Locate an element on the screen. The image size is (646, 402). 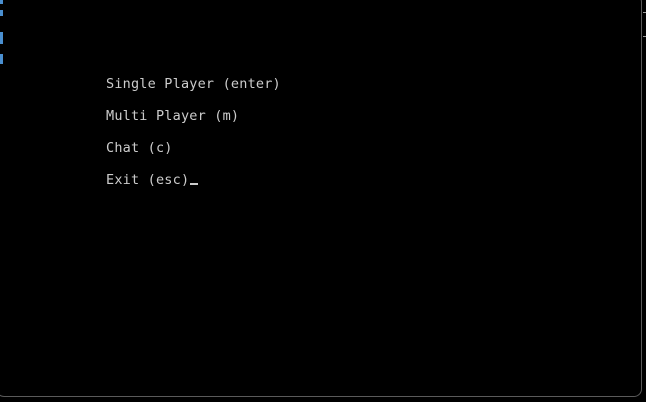
text-cursor is located at coordinates (194, 184).